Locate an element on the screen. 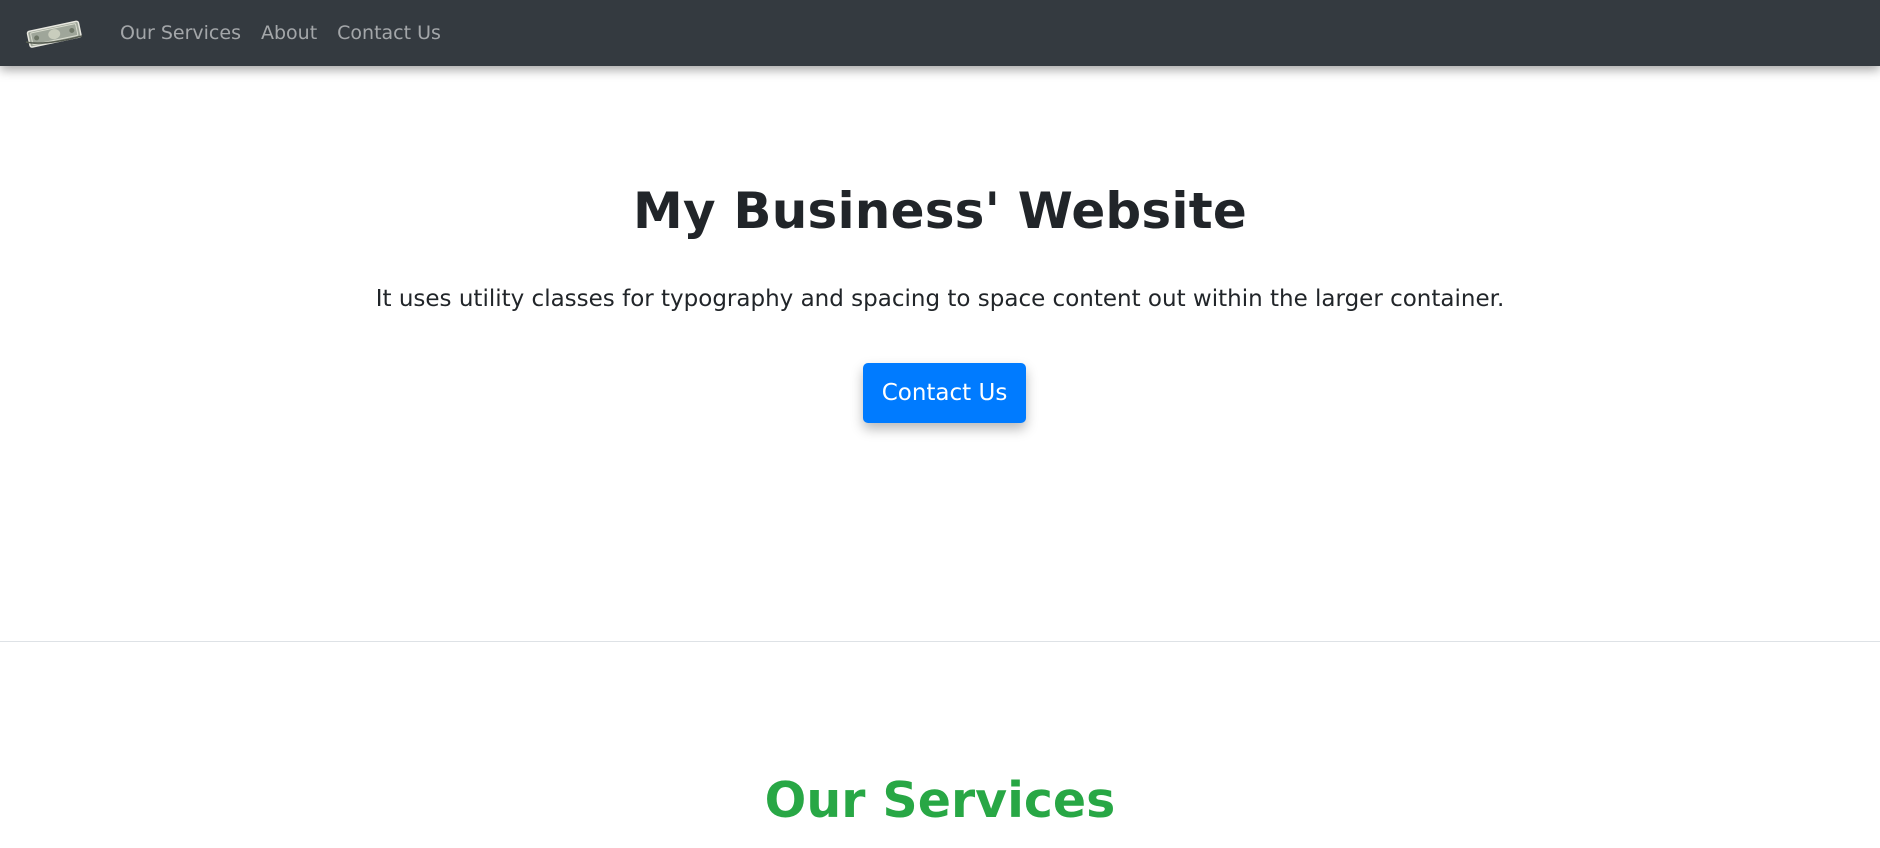 The width and height of the screenshot is (1880, 848). money-bill-icon is located at coordinates (54, 34).